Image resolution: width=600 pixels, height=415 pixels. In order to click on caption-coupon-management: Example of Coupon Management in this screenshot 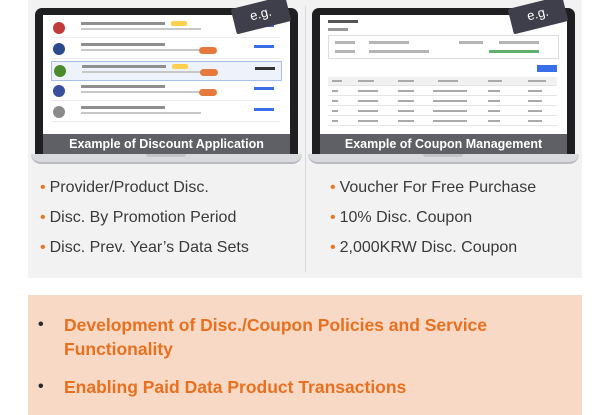, I will do `click(443, 144)`.